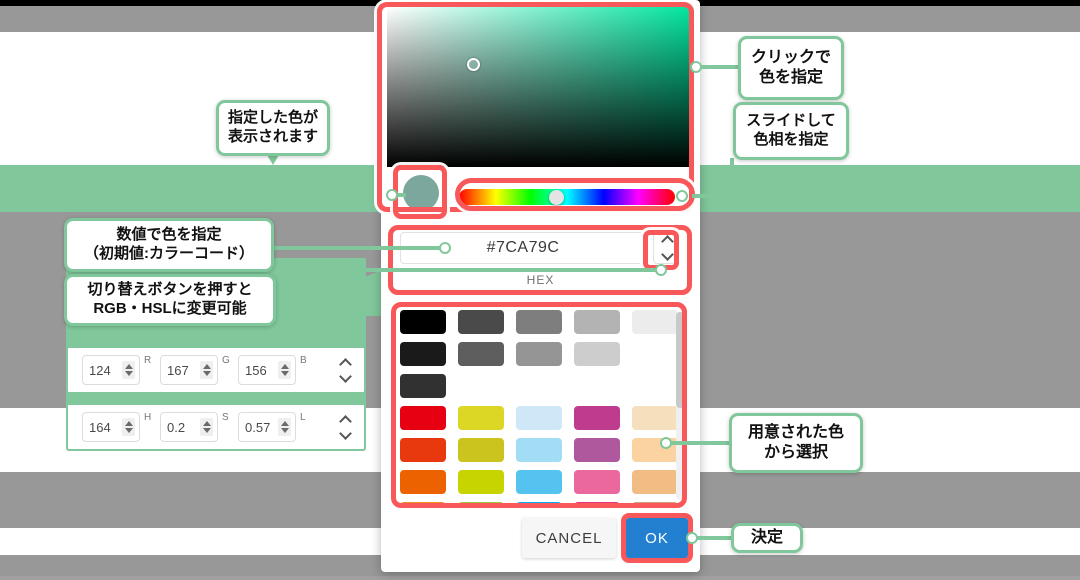 The image size is (1080, 580). I want to click on callout-palette-line2: から選択, so click(795, 452).